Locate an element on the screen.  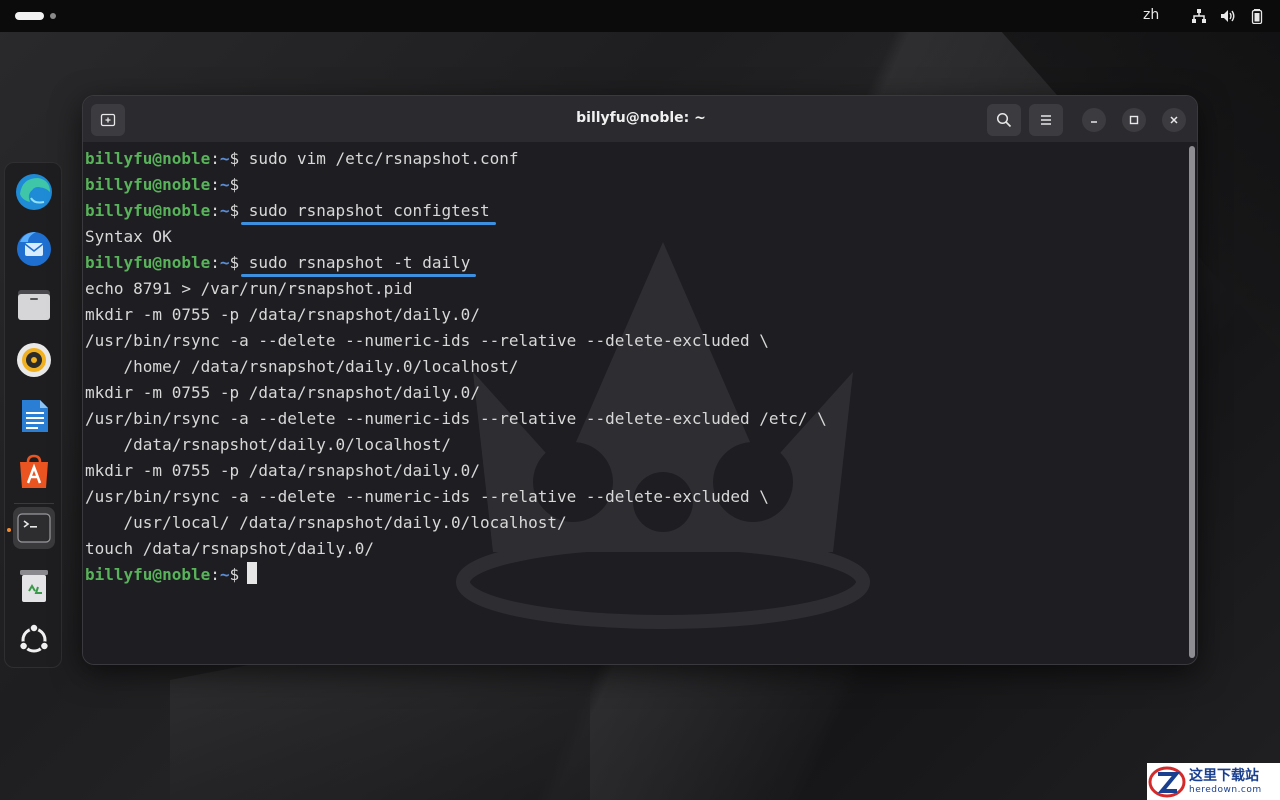
dock-item-thunderbird is located at coordinates (34, 248).